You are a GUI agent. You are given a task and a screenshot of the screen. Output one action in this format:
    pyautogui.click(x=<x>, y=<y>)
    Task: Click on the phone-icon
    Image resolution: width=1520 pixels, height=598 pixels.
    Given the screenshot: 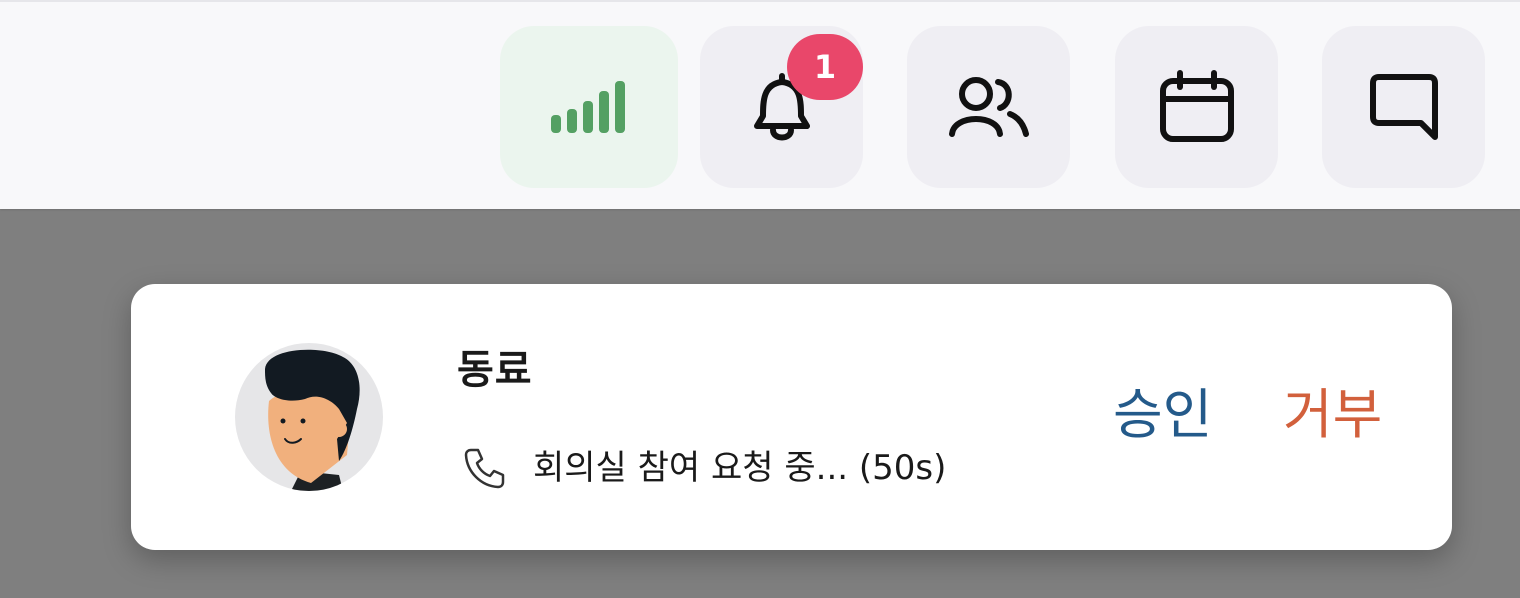 What is the action you would take?
    pyautogui.click(x=484, y=468)
    